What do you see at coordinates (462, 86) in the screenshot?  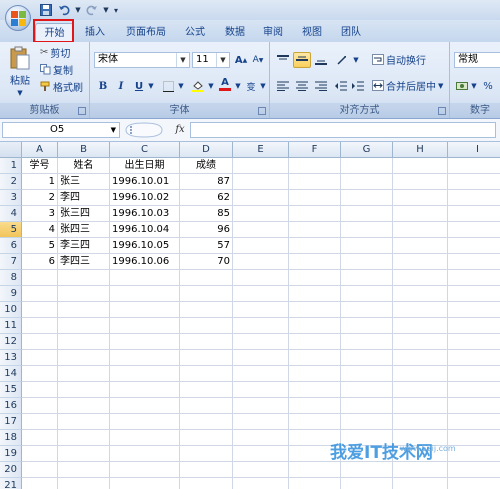 I see `currency-button` at bounding box center [462, 86].